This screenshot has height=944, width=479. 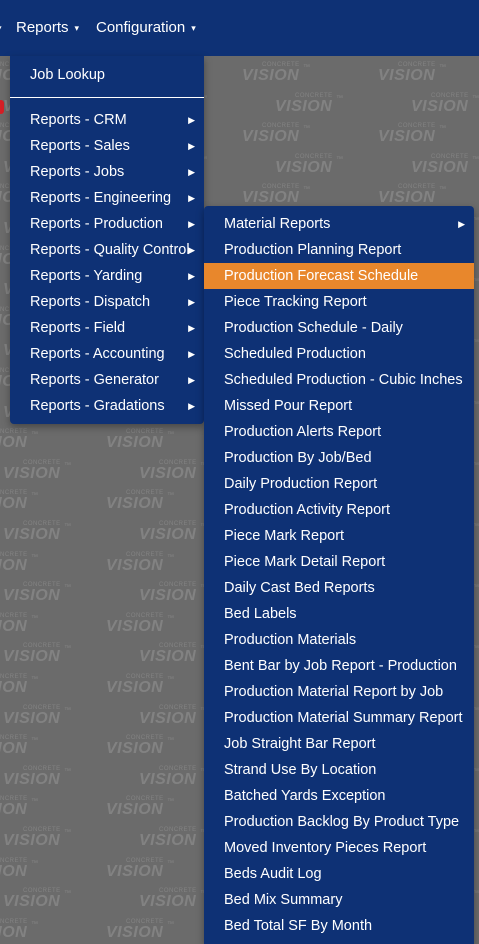 I want to click on menu-item-reports-crm: Reports - CRM ▶, so click(x=107, y=120).